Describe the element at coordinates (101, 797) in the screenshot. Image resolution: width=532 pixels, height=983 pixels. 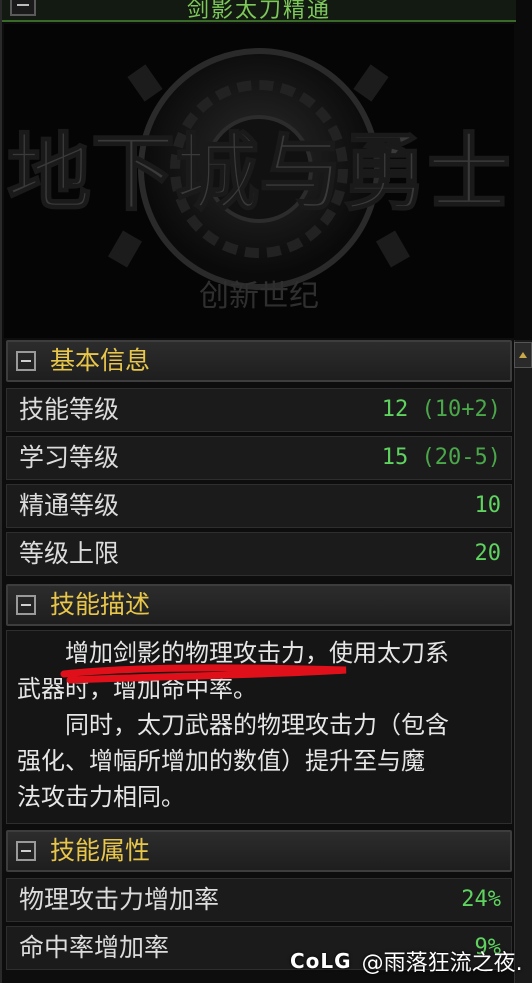
I see `description-line: 法攻击力相同。` at that location.